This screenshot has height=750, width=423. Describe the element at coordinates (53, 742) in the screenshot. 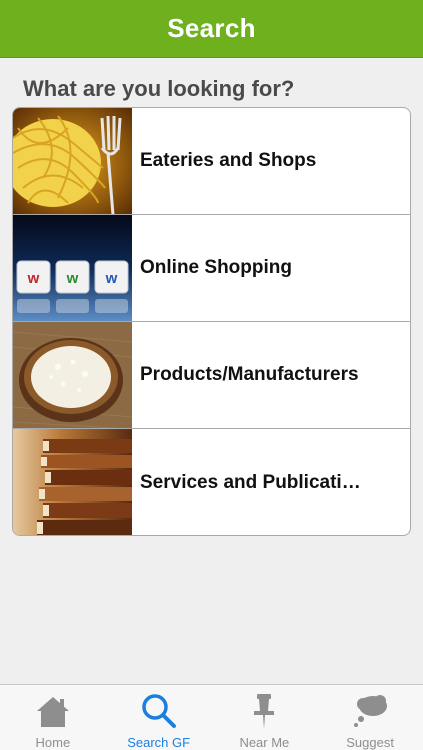

I see `tab-label: Home` at that location.